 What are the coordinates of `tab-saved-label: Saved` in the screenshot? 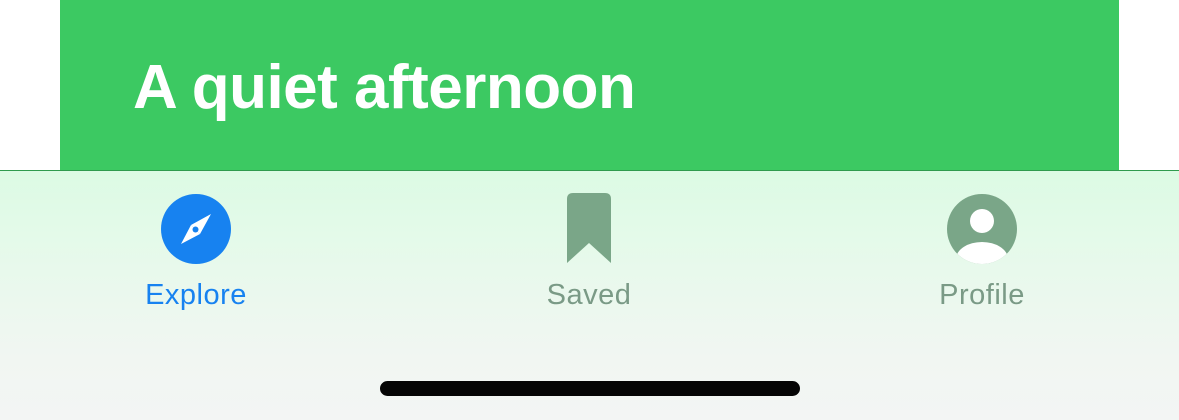 It's located at (589, 295).